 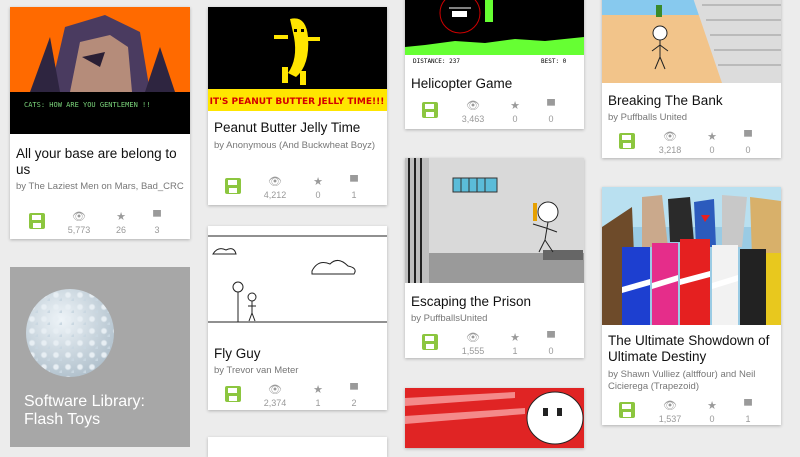 I want to click on comments-count: 3, so click(x=157, y=230).